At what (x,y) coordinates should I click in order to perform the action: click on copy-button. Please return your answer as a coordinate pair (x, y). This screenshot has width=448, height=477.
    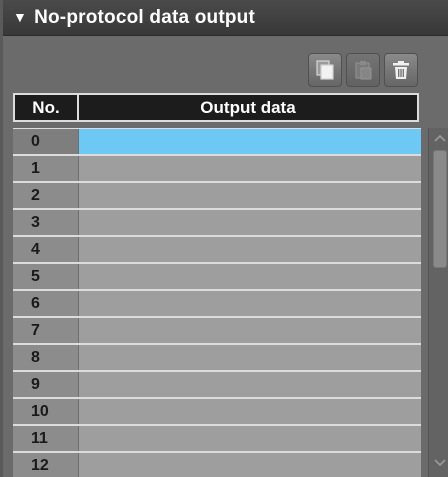
    Looking at the image, I should click on (325, 70).